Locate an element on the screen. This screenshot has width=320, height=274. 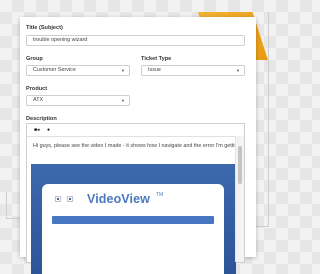
videoview-header-bar is located at coordinates (133, 220).